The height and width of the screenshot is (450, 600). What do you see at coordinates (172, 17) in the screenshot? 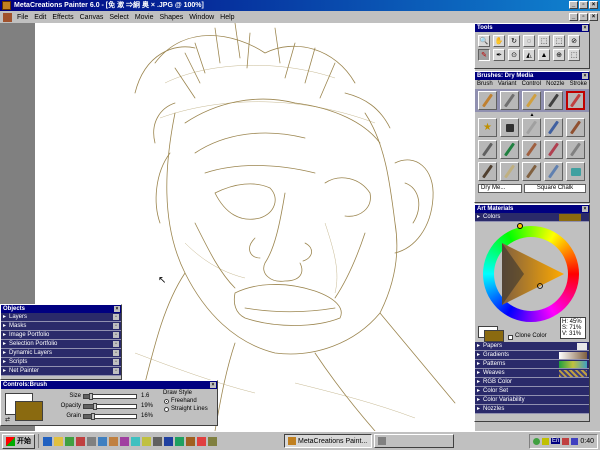
I see `menu-shapes: Shapes` at bounding box center [172, 17].